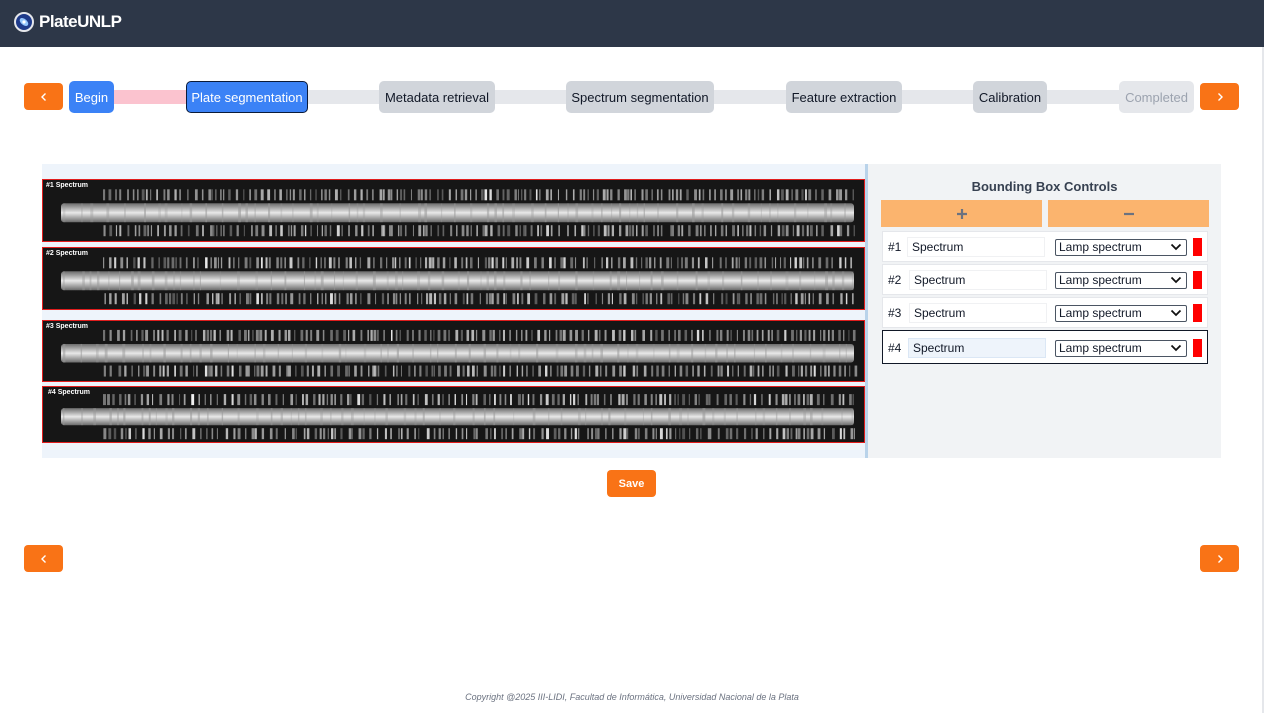  What do you see at coordinates (1010, 97) in the screenshot?
I see `step-calibration: Calibration` at bounding box center [1010, 97].